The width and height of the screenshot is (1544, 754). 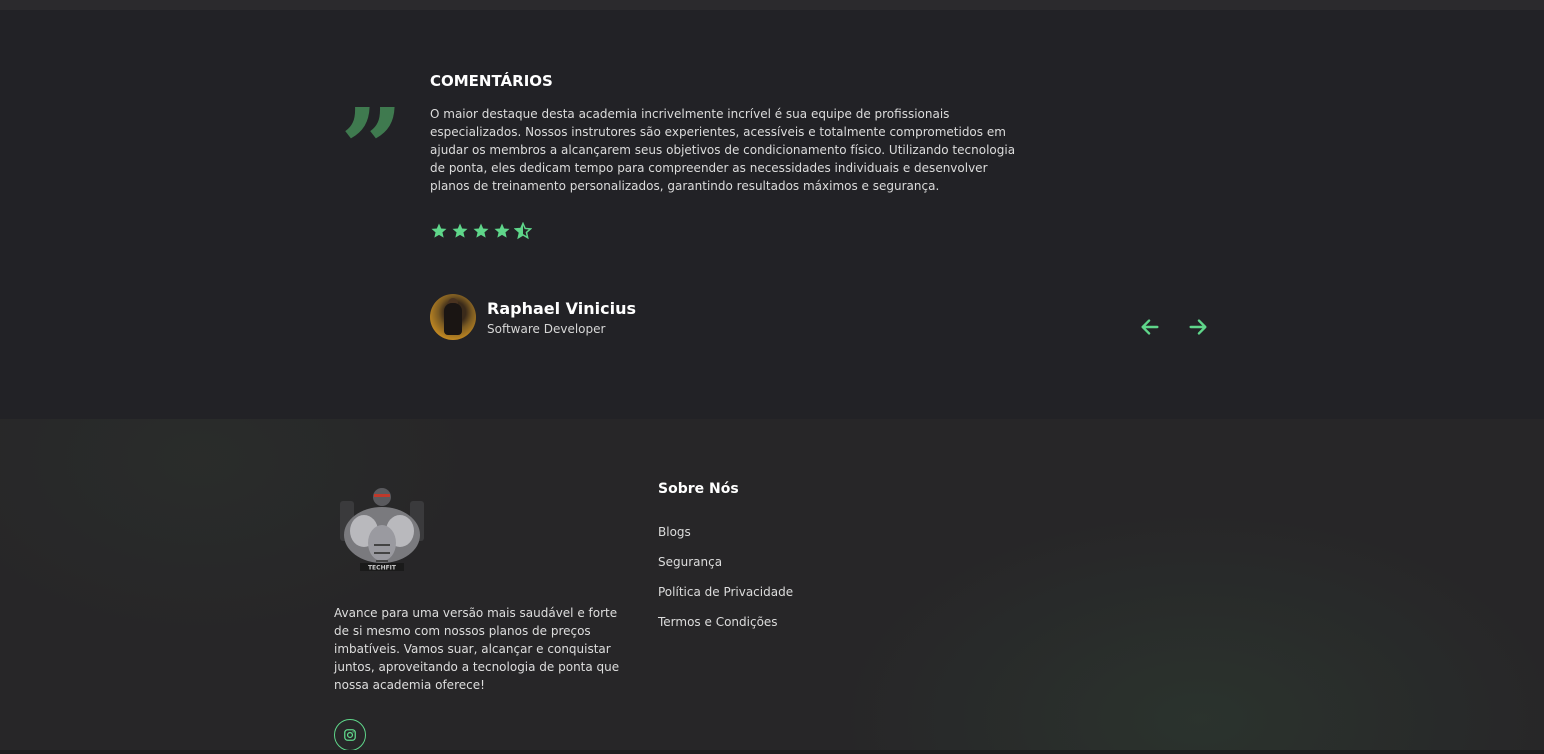 I want to click on footer-link-blogs: Blogs, so click(x=725, y=539).